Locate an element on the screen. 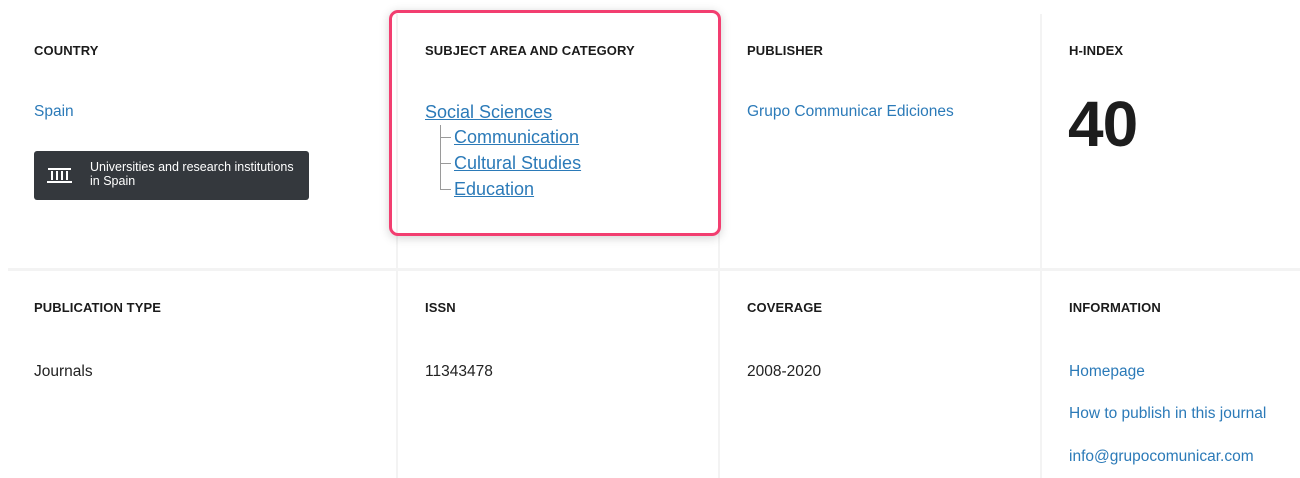 This screenshot has width=1300, height=478. homepage-link: Homepage is located at coordinates (1107, 372).